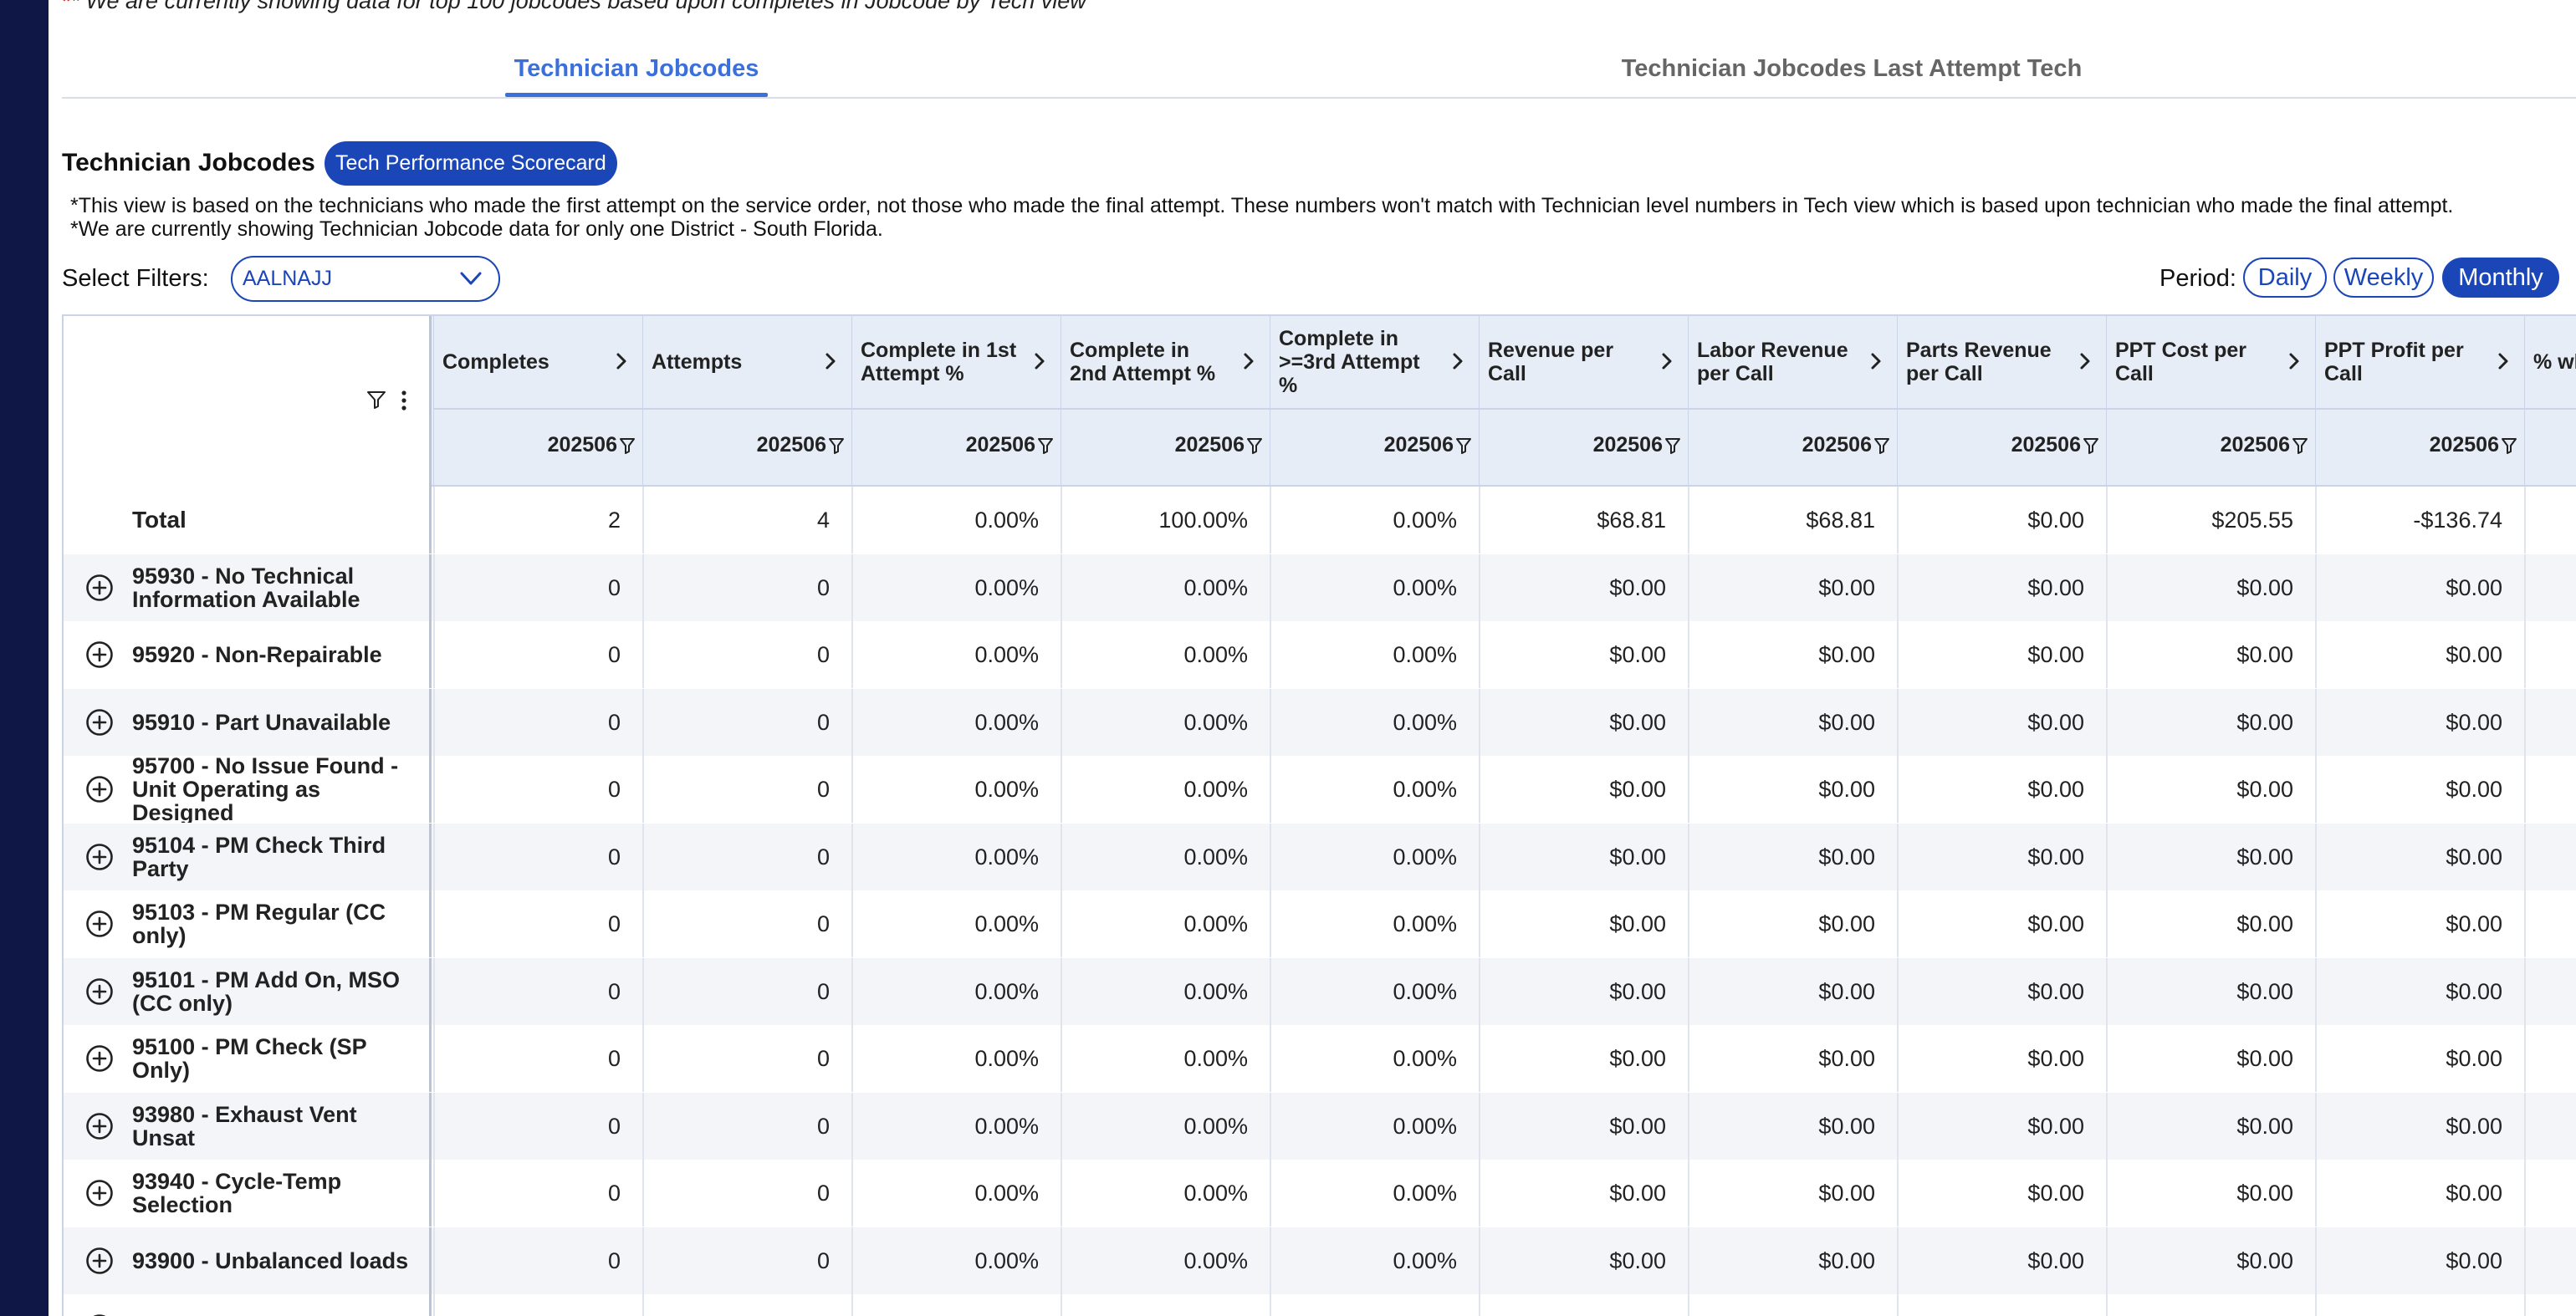 The height and width of the screenshot is (1316, 2576). I want to click on column-header: Parts Revenue per Call 202506, so click(2001, 401).